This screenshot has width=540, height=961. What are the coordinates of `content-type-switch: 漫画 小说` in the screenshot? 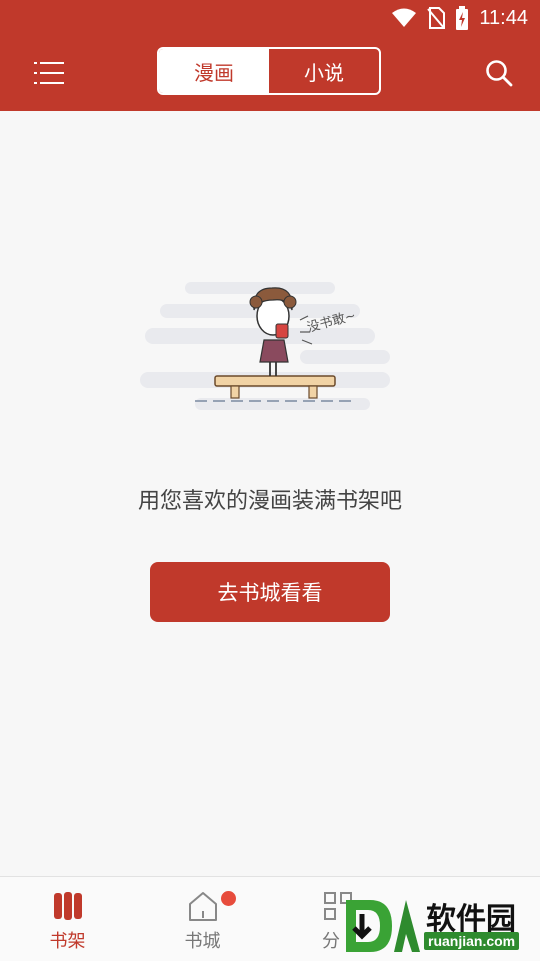 It's located at (269, 71).